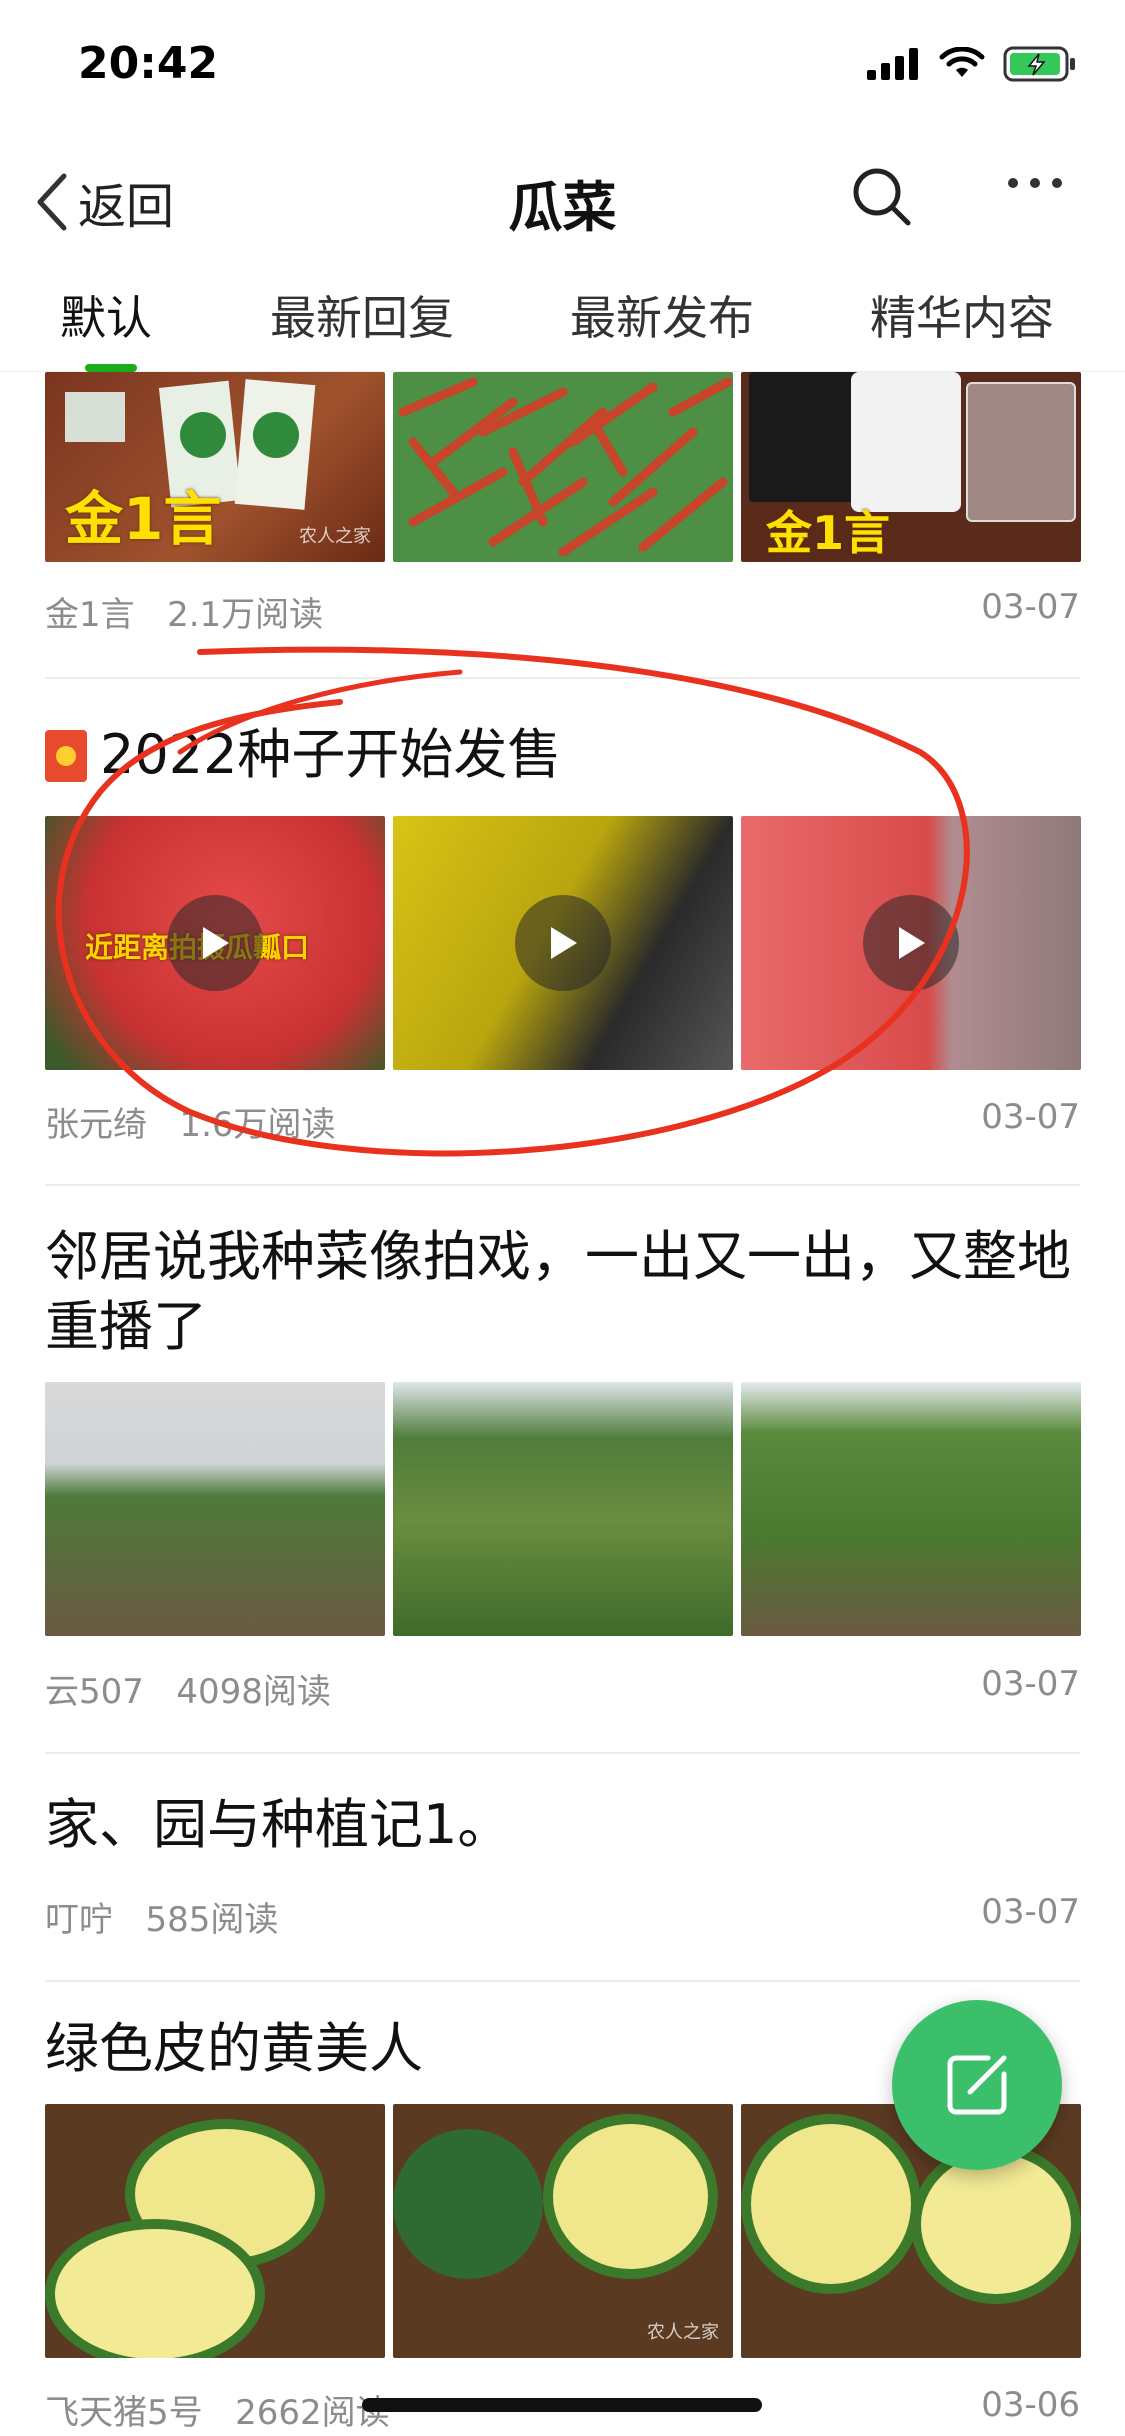 Image resolution: width=1125 pixels, height=2436 pixels. Describe the element at coordinates (212, 1920) in the screenshot. I see `post-4-reads: 585阅读` at that location.